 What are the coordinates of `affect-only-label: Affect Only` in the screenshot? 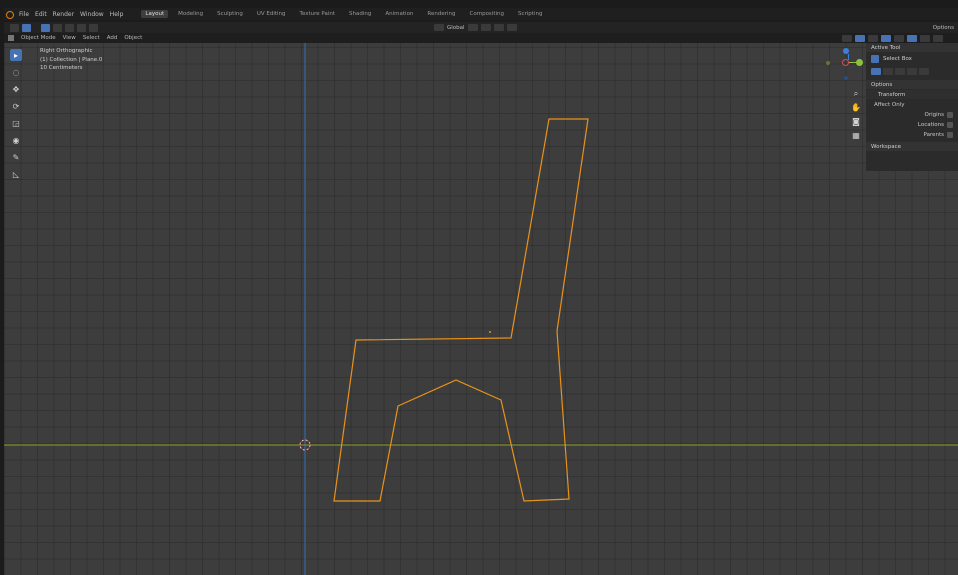 It's located at (889, 105).